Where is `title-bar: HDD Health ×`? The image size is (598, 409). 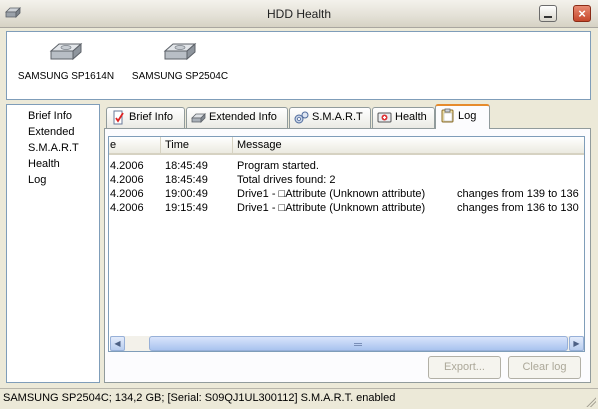 title-bar: HDD Health × is located at coordinates (299, 14).